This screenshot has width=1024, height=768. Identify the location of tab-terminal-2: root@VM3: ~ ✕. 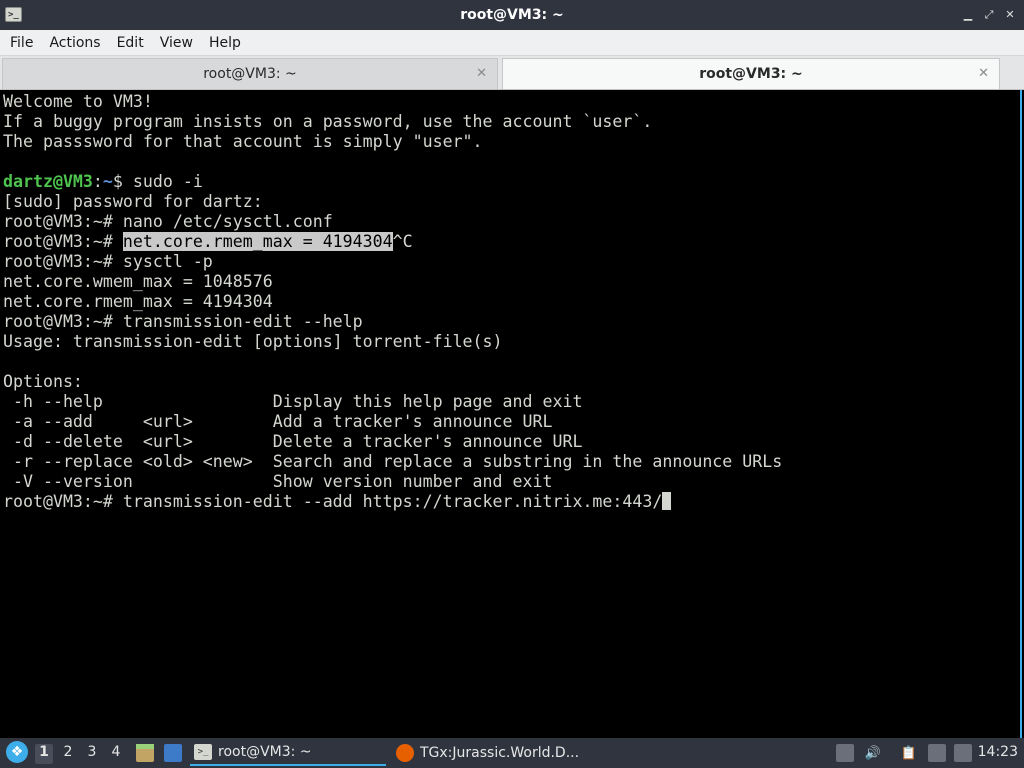
(751, 73).